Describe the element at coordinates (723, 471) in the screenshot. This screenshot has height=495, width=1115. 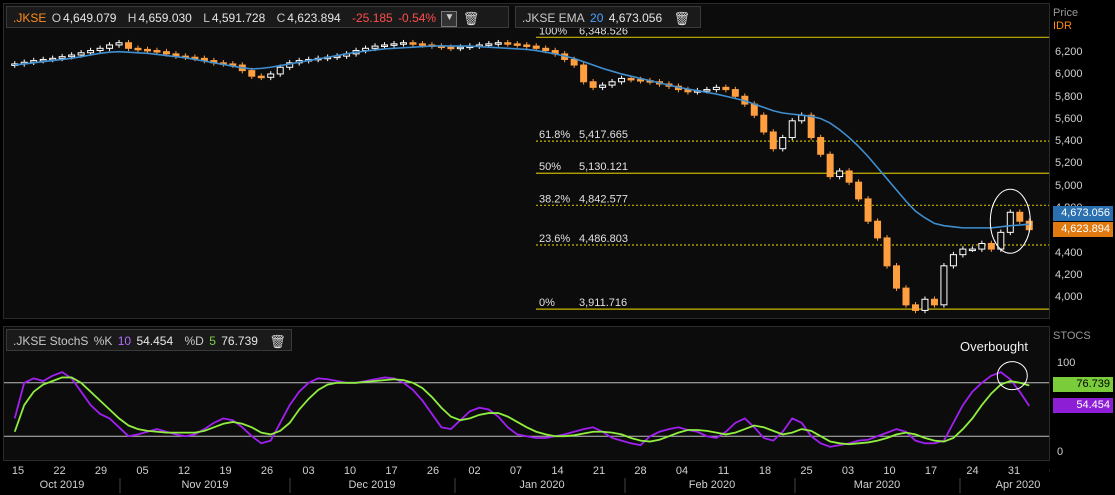
I see `x-tick-label: 11` at that location.